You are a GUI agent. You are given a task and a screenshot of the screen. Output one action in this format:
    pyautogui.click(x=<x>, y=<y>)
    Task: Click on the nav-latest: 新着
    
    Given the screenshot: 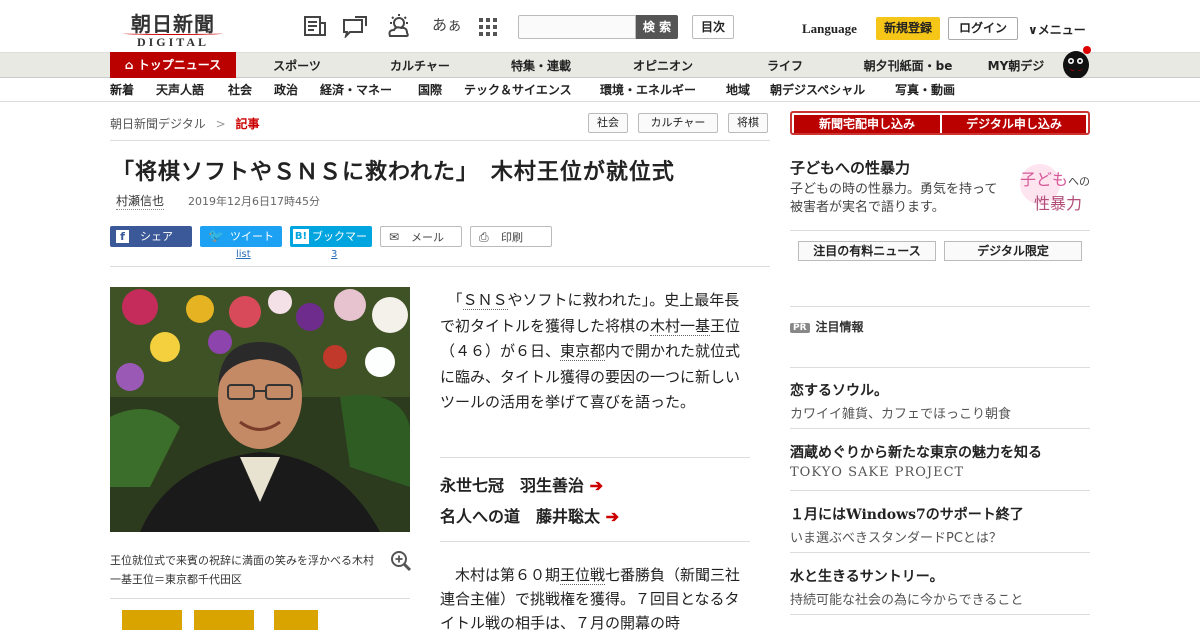 What is the action you would take?
    pyautogui.click(x=122, y=90)
    